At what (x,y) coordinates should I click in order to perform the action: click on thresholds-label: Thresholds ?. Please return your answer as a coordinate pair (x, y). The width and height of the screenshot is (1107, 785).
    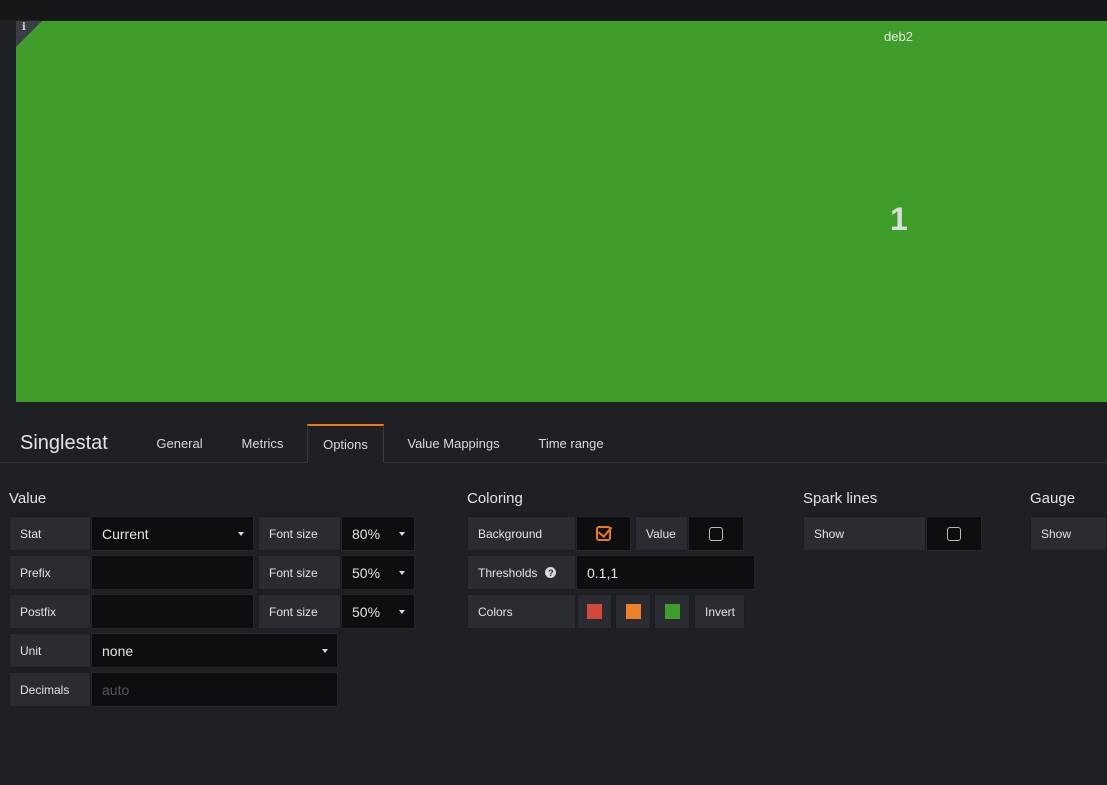
    Looking at the image, I should click on (521, 572).